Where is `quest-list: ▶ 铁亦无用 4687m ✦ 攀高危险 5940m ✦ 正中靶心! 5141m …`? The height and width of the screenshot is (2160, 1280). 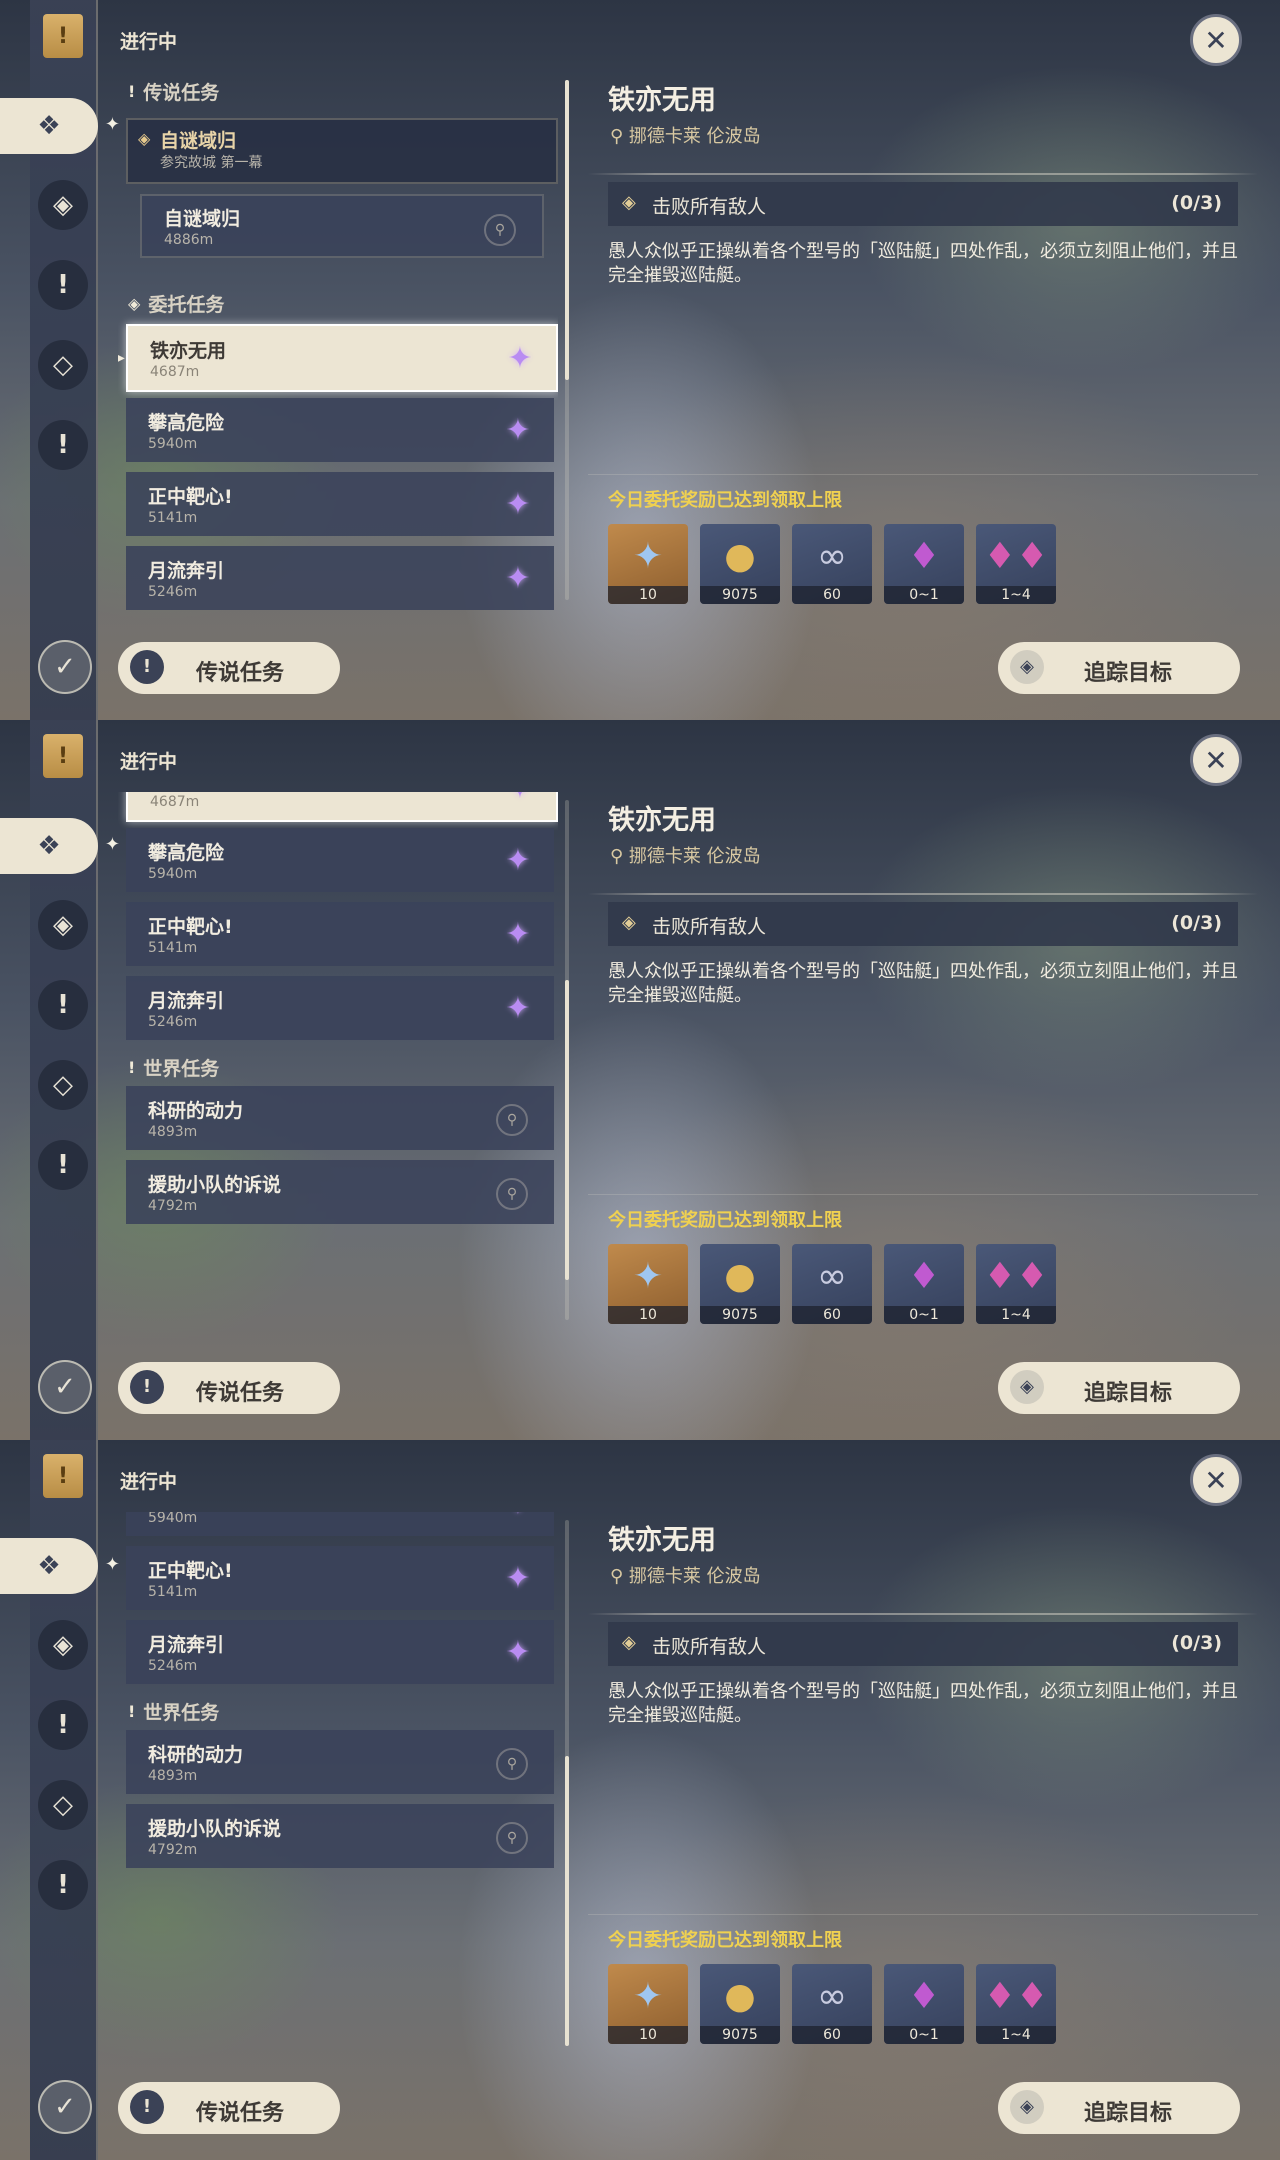
quest-list: ▶ 铁亦无用 4687m ✦ 攀高危险 5940m ✦ 正中靶心! 5141m … is located at coordinates (338, 1062).